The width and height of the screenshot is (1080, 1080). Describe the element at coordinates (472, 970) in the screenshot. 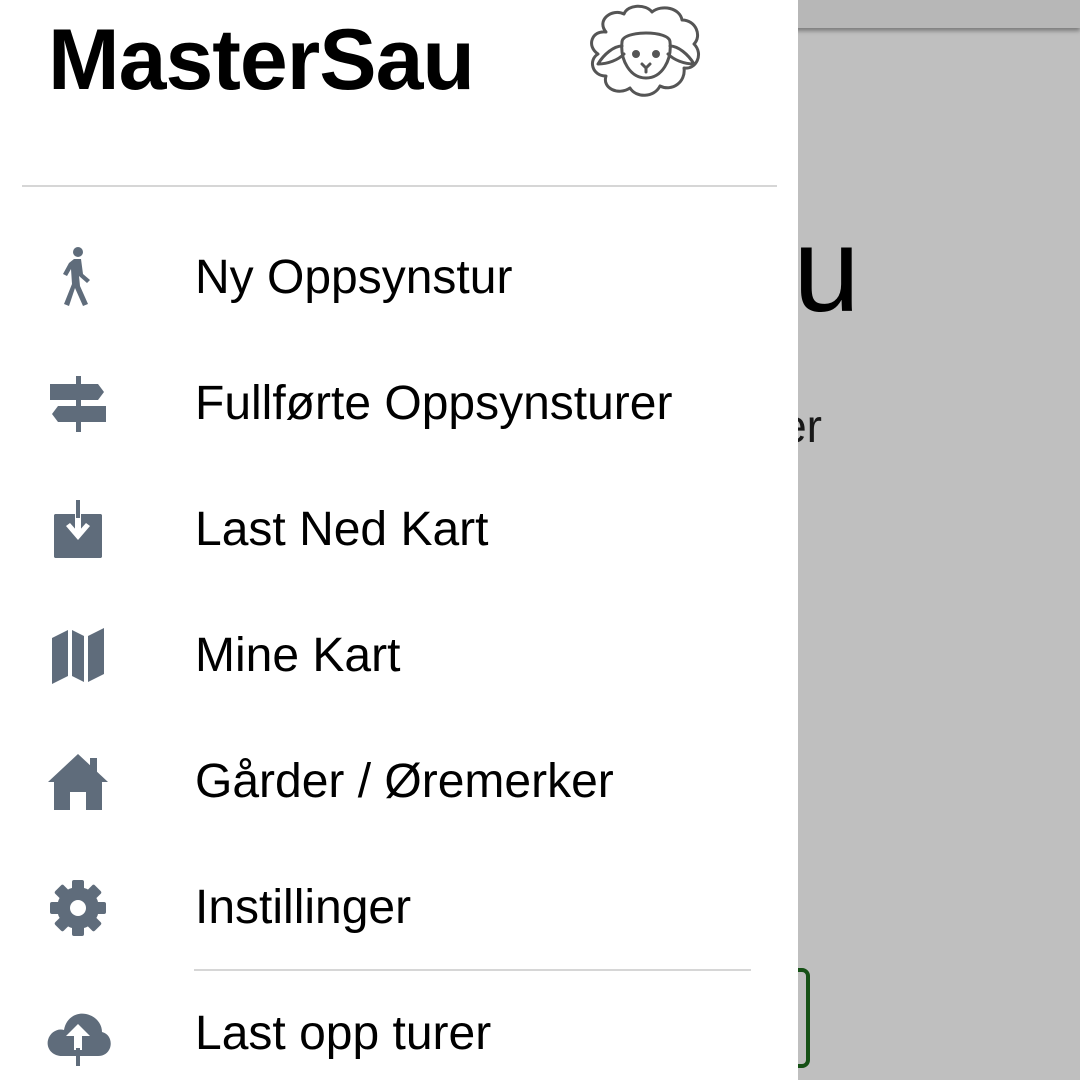

I see `section-divider` at that location.